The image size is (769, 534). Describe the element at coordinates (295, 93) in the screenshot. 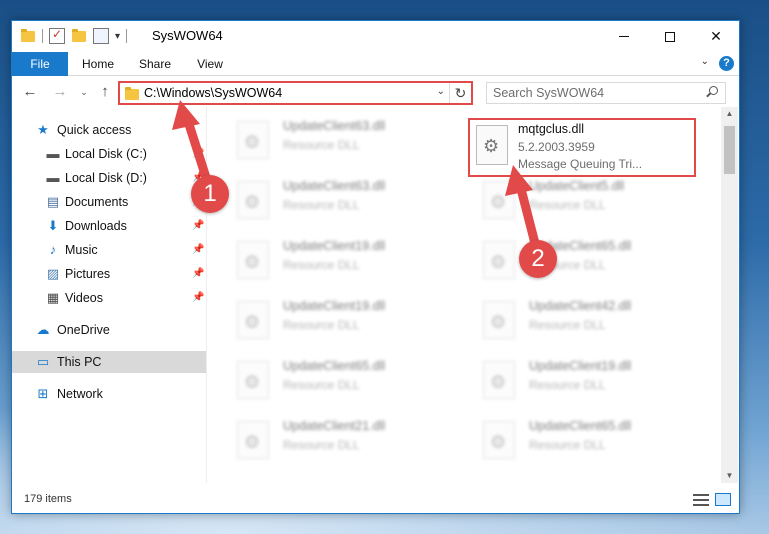

I see `address-bar: C:\Windows\SysWOW64 ⌄ ↻` at that location.